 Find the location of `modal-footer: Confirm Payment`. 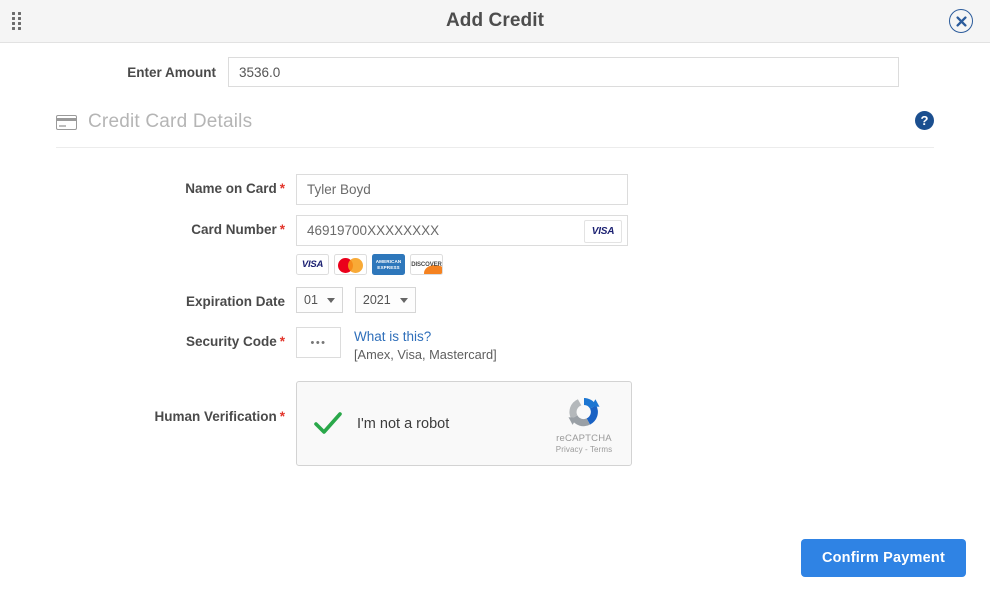

modal-footer: Confirm Payment is located at coordinates (883, 558).